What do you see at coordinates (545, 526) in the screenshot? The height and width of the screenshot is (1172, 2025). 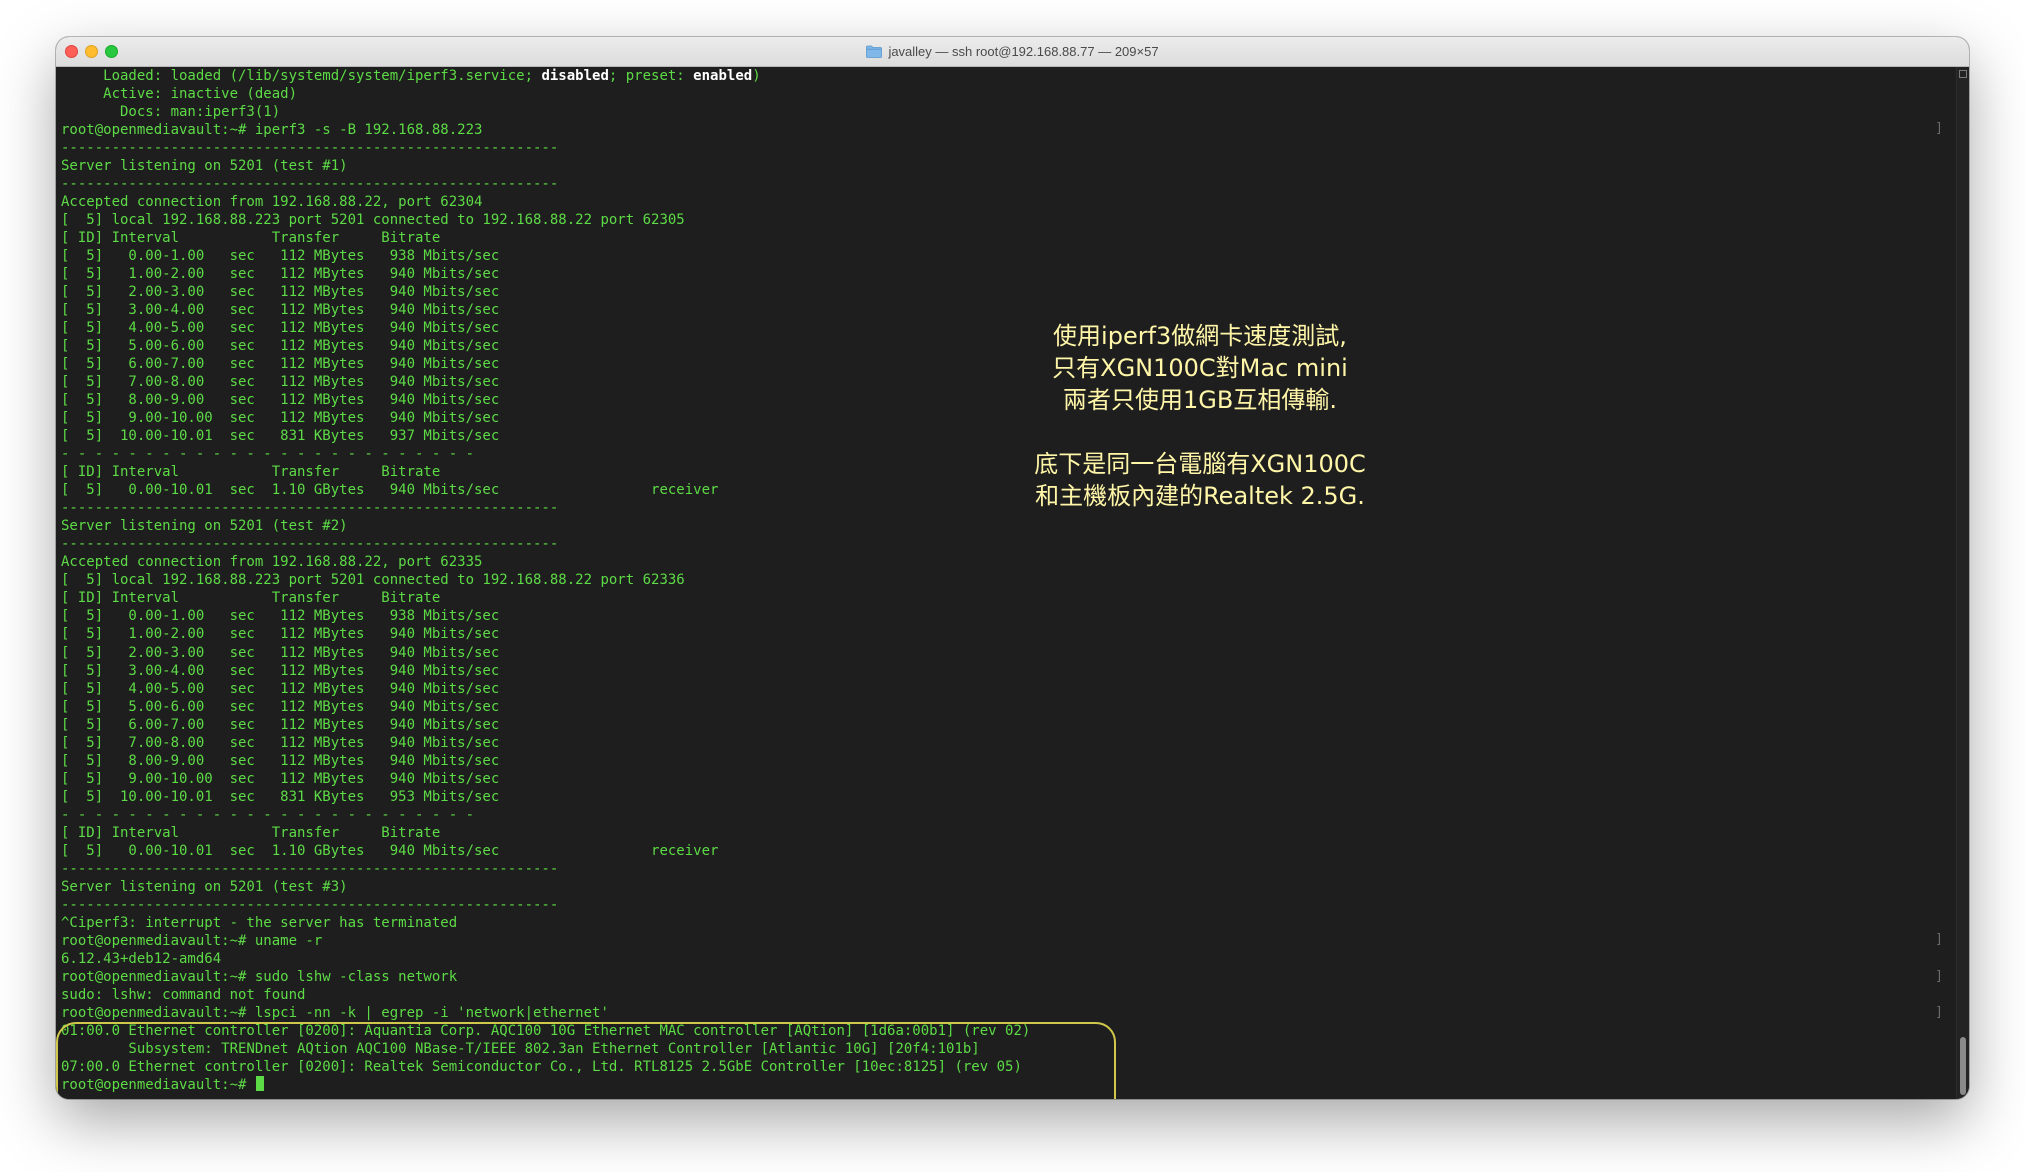 I see `terminal-line: Server listening on 5201 (test #2)` at bounding box center [545, 526].